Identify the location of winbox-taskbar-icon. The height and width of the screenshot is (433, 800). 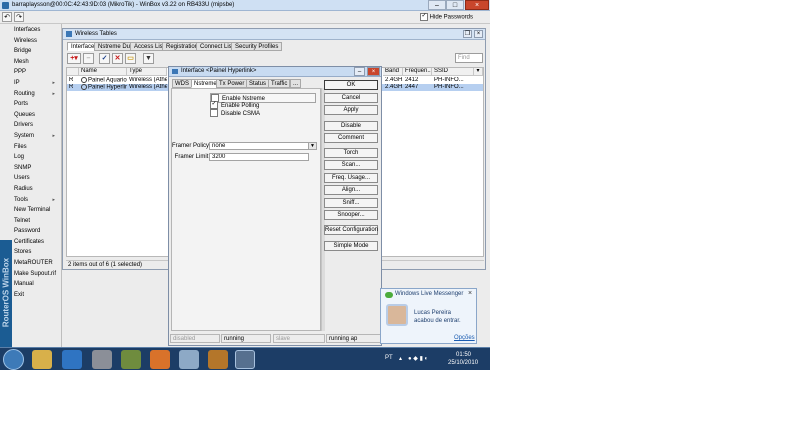
(245, 359).